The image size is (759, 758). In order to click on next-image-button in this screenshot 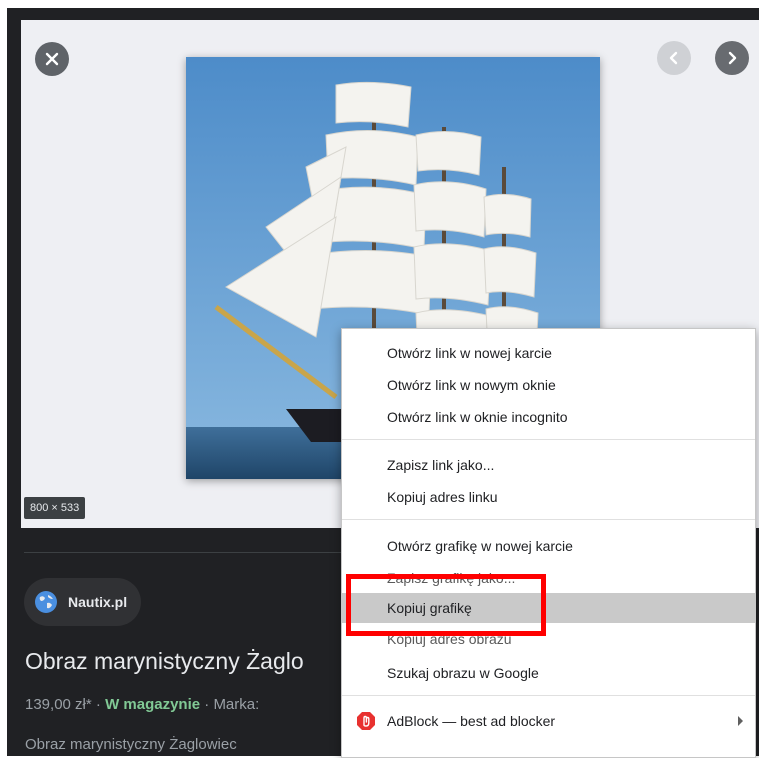, I will do `click(732, 58)`.